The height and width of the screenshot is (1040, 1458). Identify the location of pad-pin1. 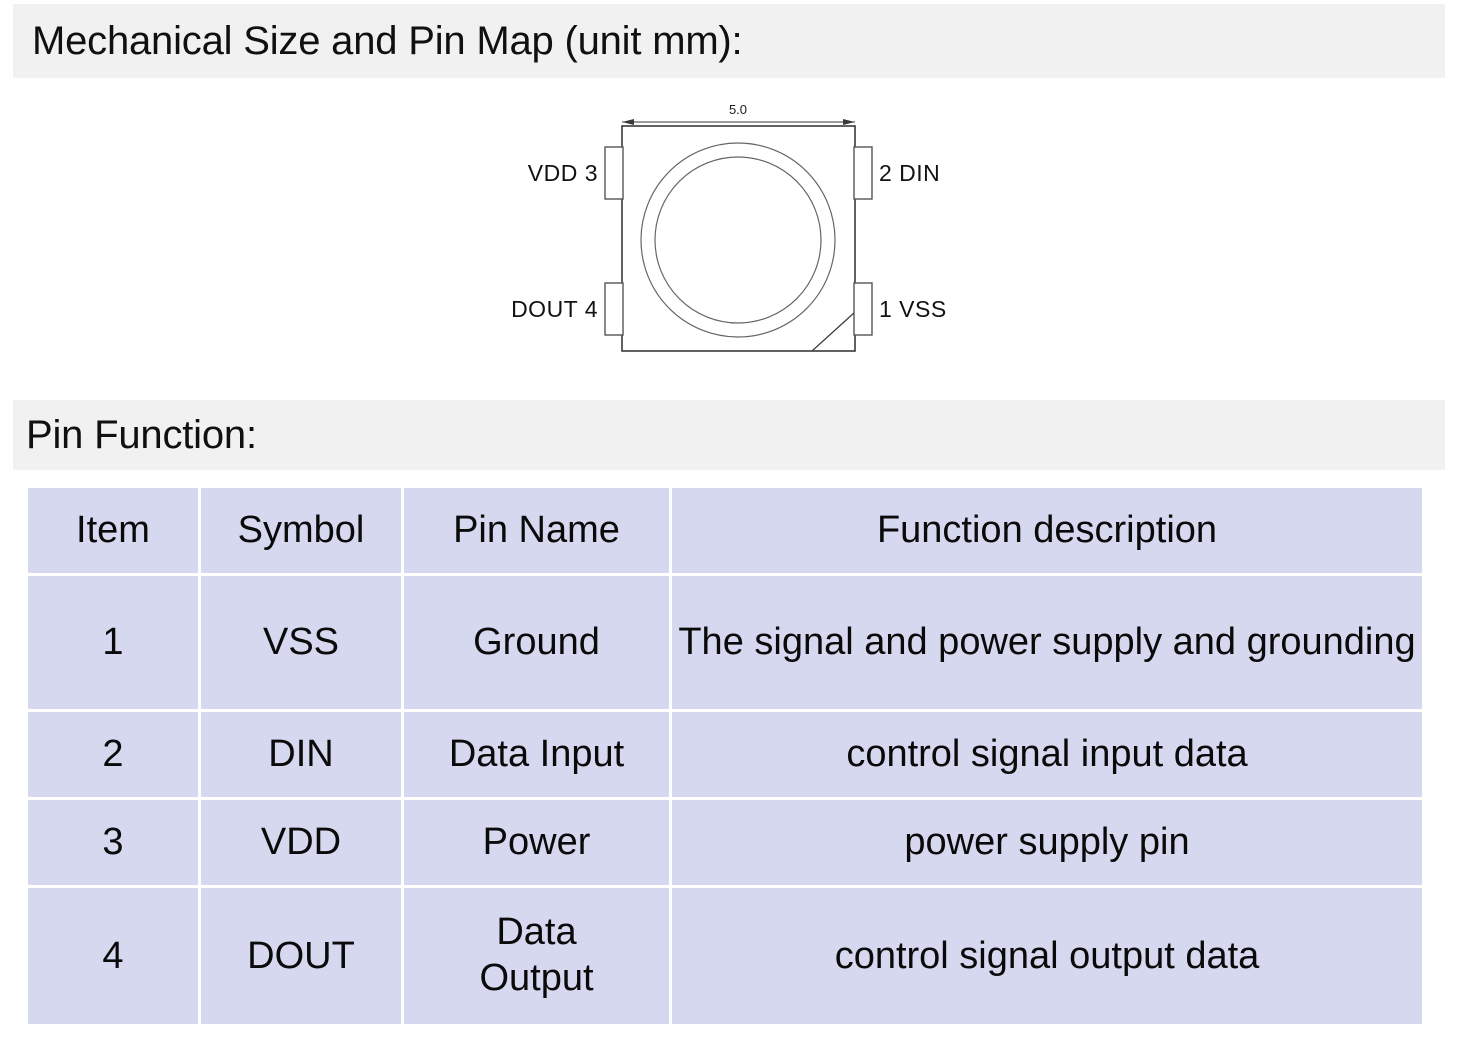
(863, 309).